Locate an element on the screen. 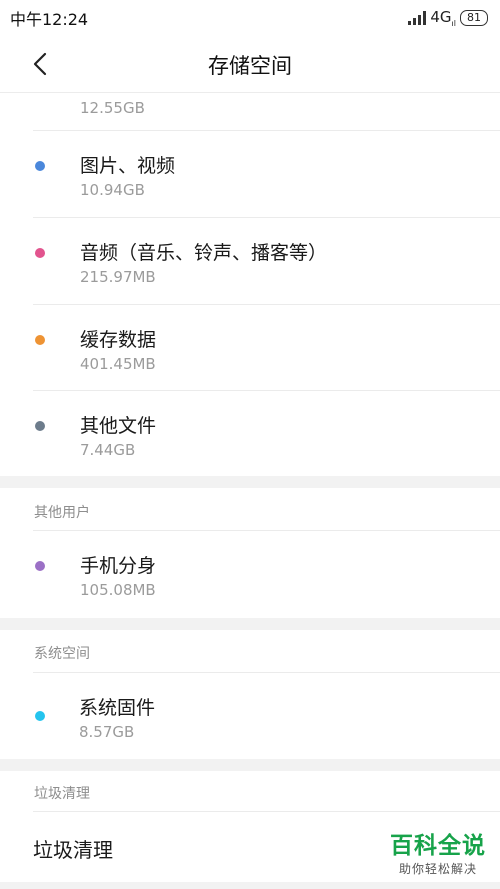 The width and height of the screenshot is (500, 889). item-size: 8.57GB is located at coordinates (107, 732).